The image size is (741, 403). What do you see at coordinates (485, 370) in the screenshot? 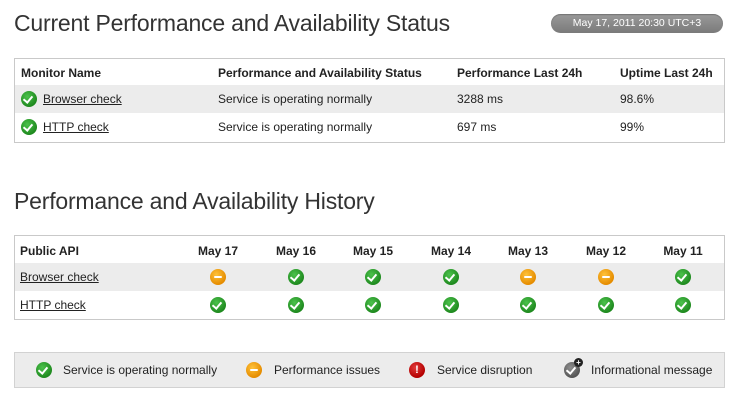
I see `legend-err-label: Service disruption` at bounding box center [485, 370].